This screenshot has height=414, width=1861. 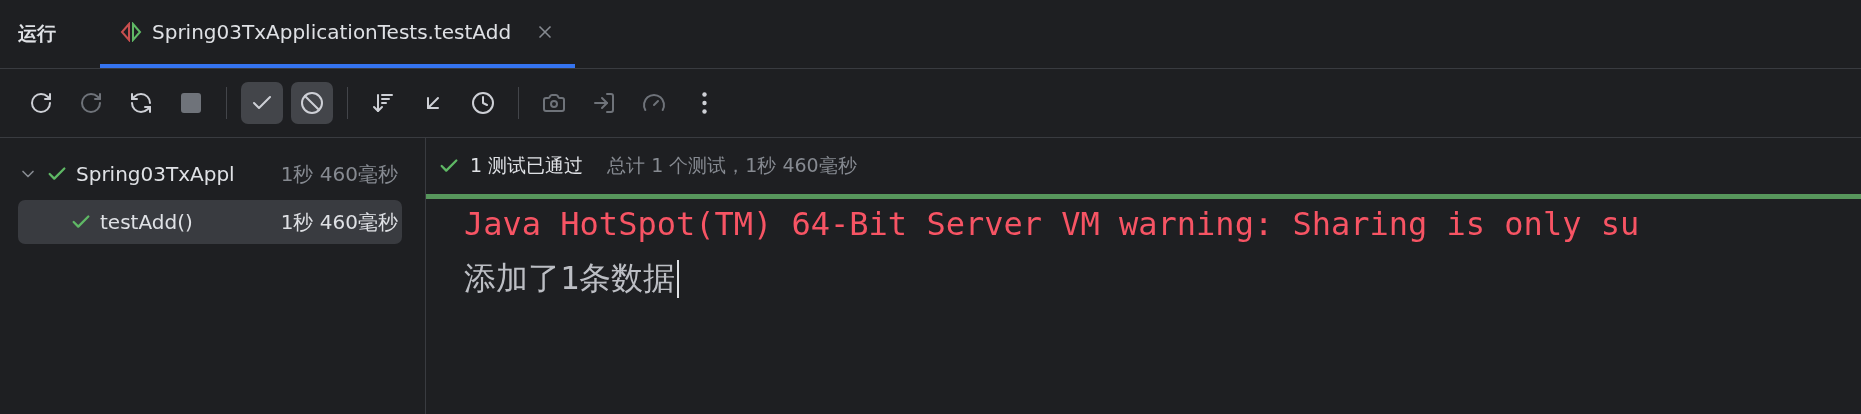 I want to click on clock-icon, so click(x=483, y=103).